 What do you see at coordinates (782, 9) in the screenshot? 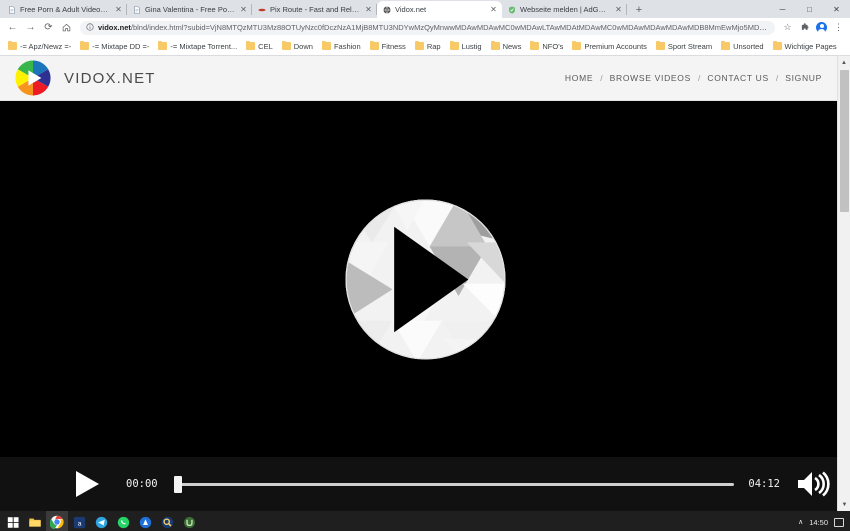
I see `minimize-button: ─` at bounding box center [782, 9].